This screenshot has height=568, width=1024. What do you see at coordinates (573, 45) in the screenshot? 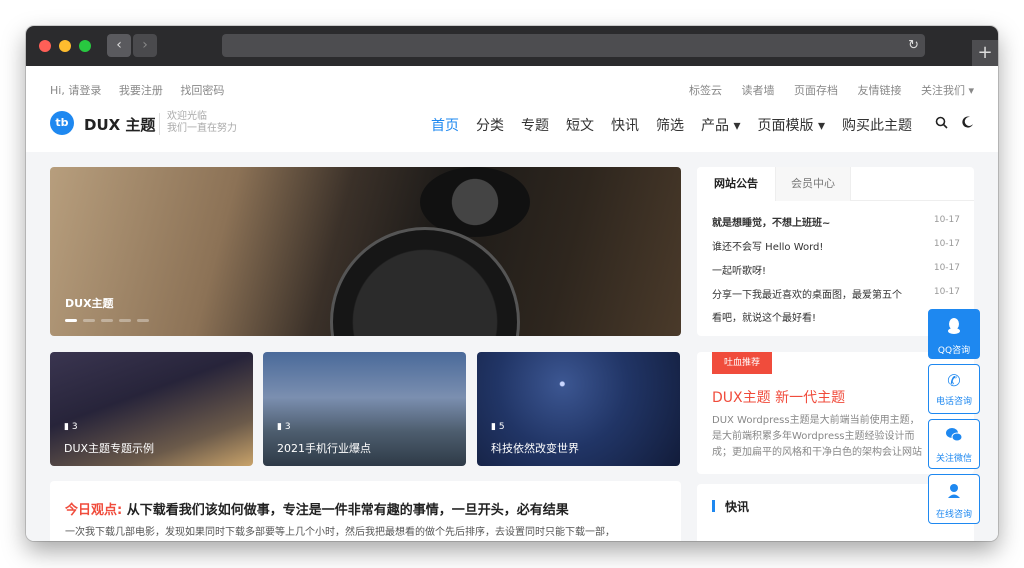
I see `address-bar: ↻` at bounding box center [573, 45].